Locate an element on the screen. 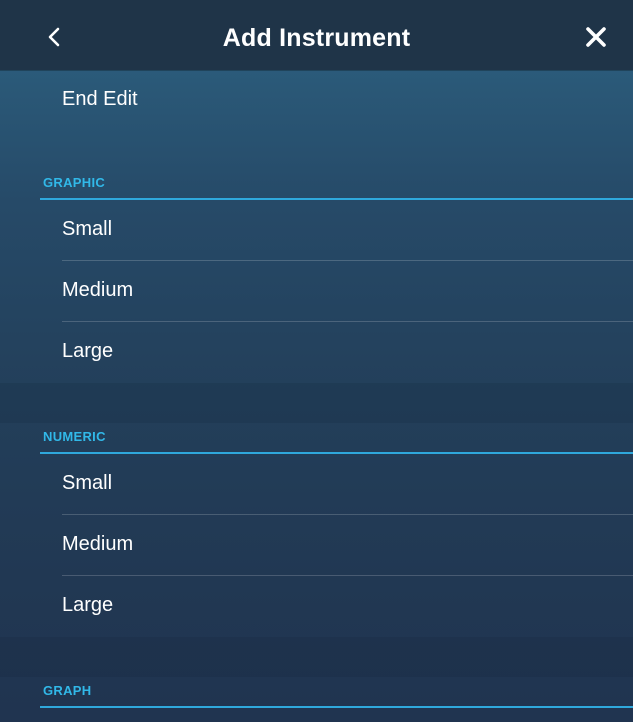  title-bar: Add Instrument is located at coordinates (316, 35).